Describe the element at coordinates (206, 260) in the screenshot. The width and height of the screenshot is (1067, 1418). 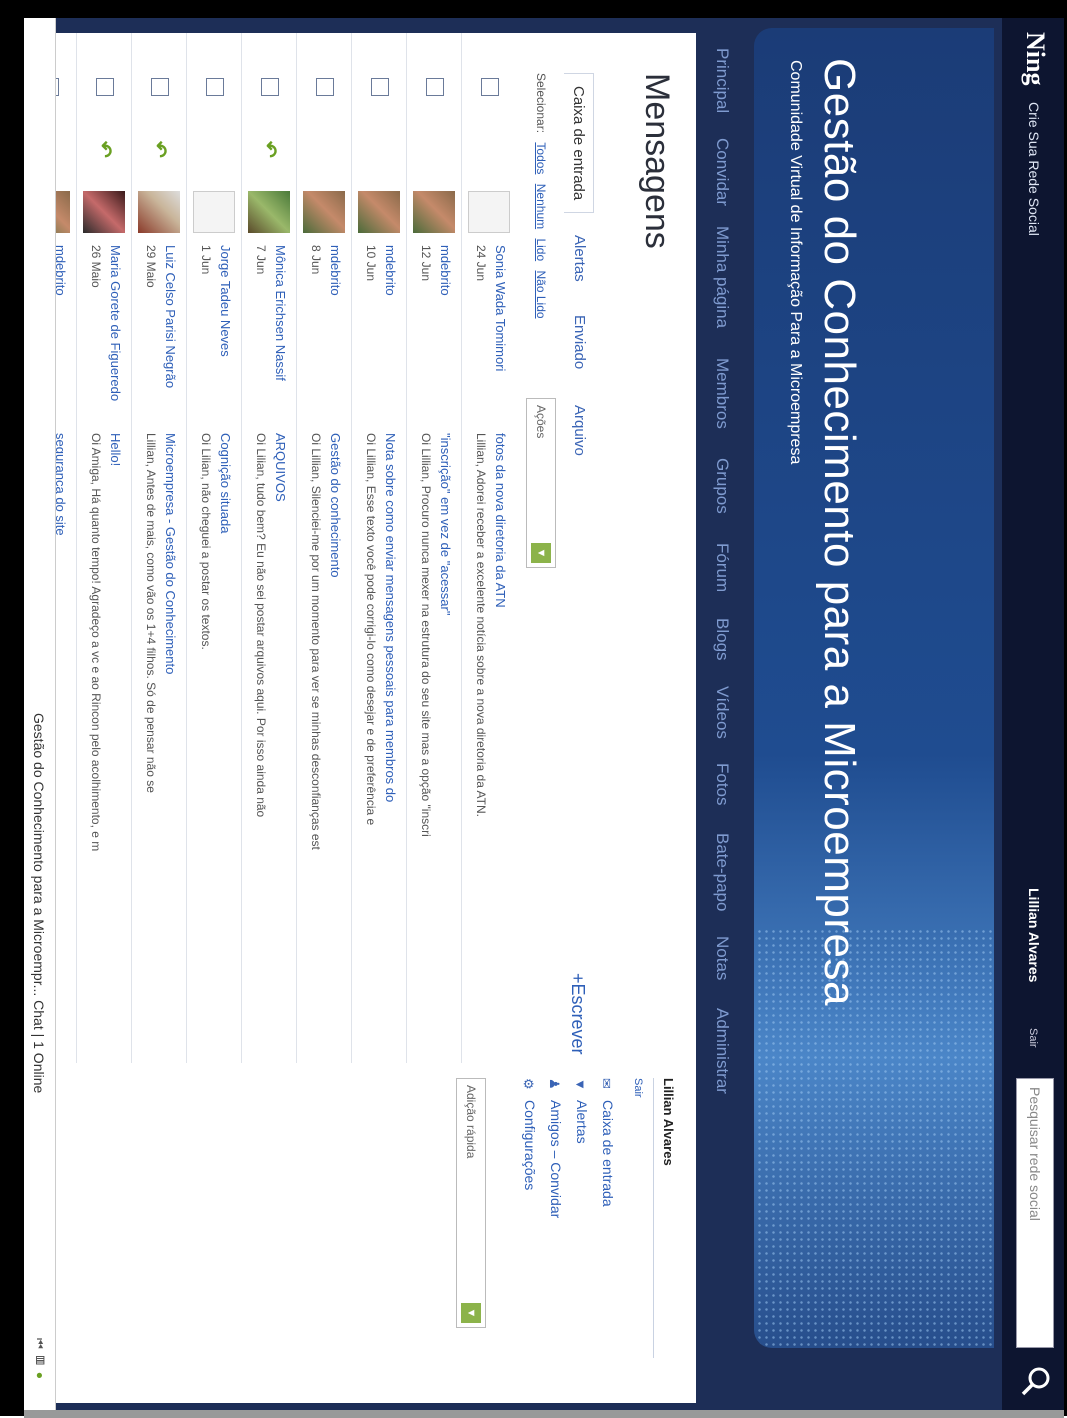
I see `message-date: 1 Jun` at that location.